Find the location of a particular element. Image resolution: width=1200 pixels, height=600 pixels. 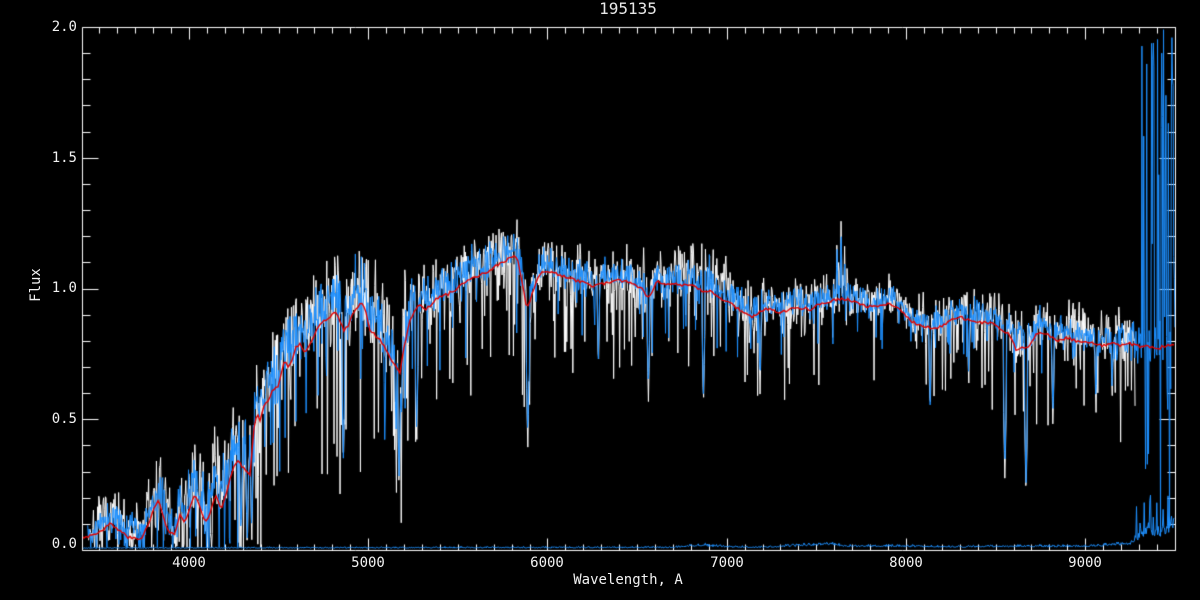

y-tick-label-1.0: 1.0 is located at coordinates (64, 288).